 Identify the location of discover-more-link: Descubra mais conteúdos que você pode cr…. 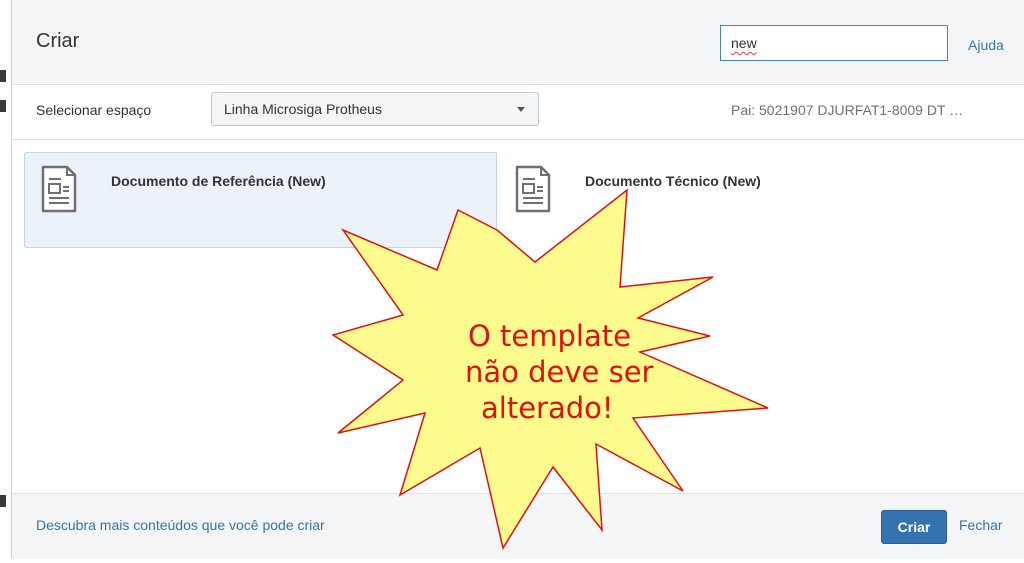
(180, 525).